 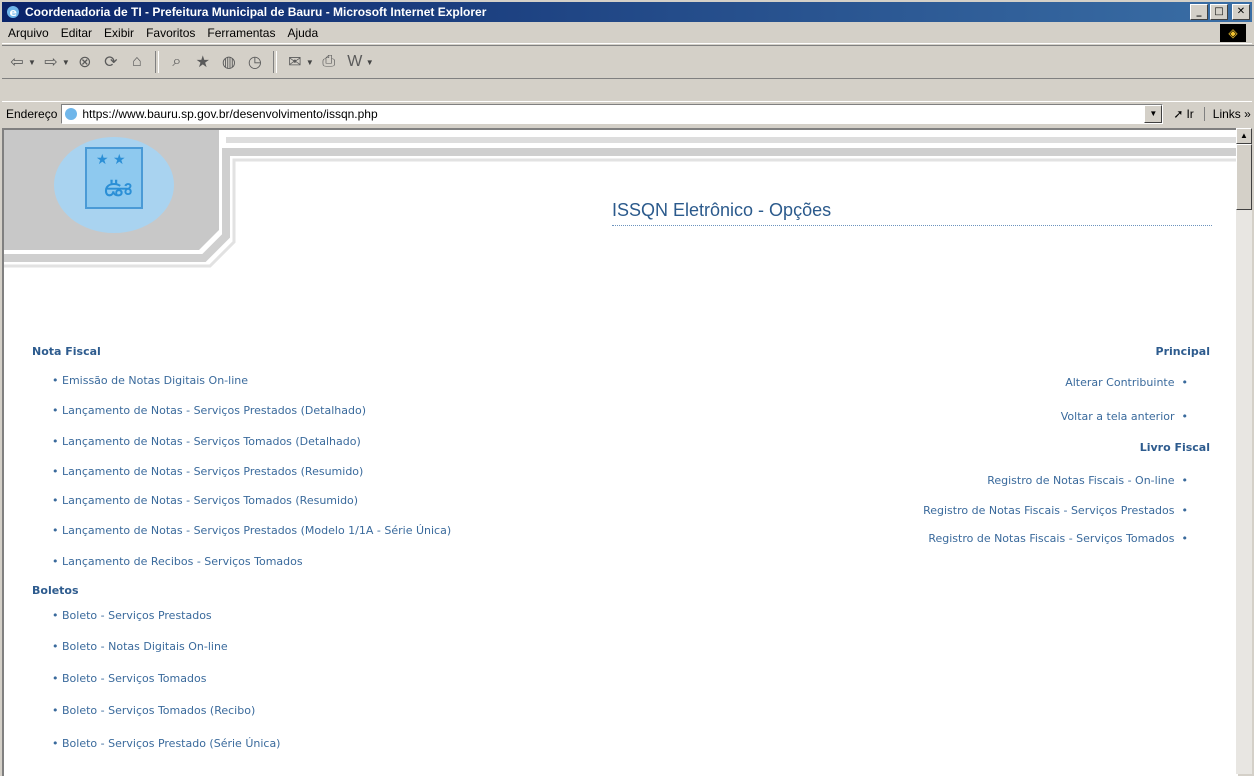 I want to click on back-dropdown-icon: ▼, so click(x=32, y=62).